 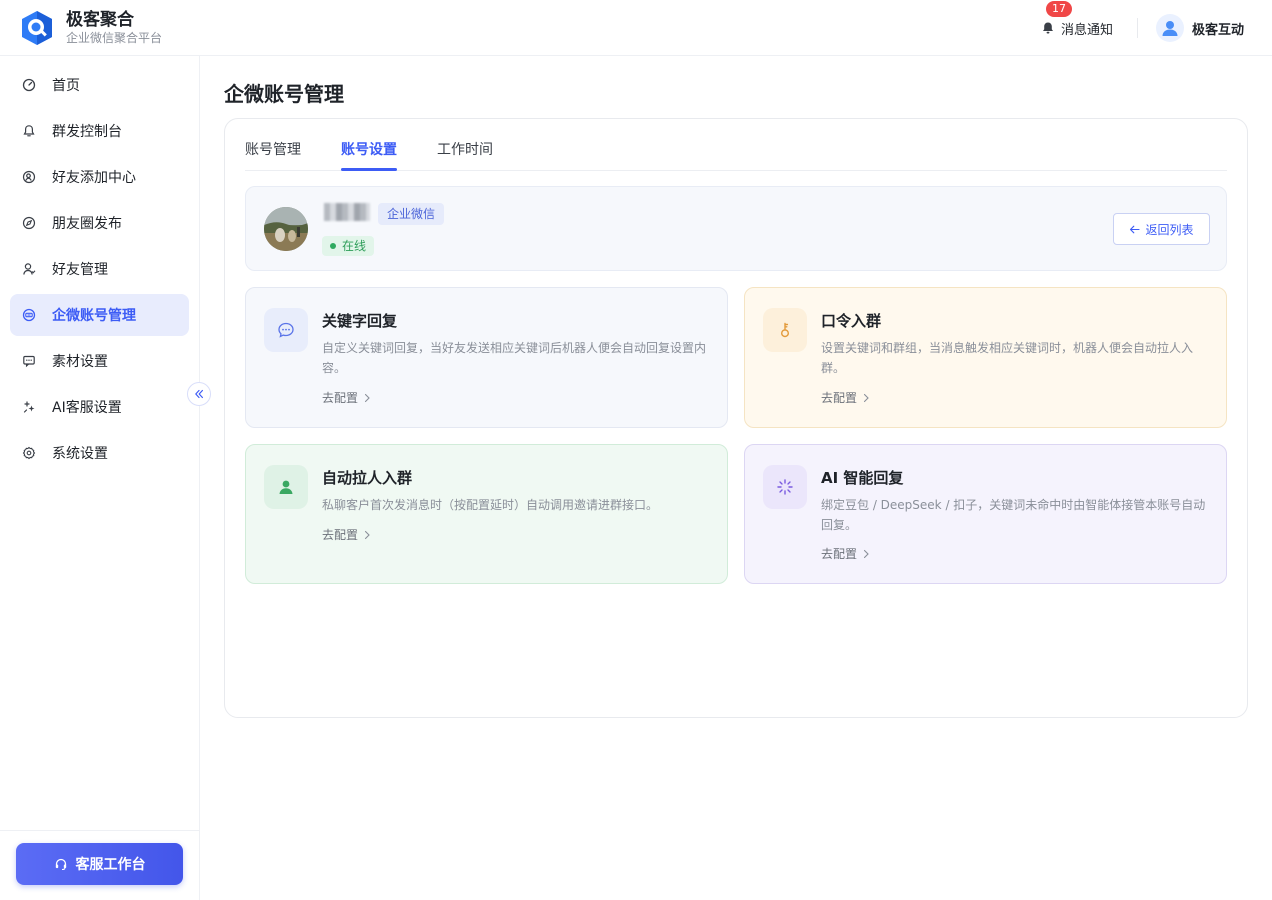 I want to click on notification-label: 消息通知, so click(x=1086, y=30).